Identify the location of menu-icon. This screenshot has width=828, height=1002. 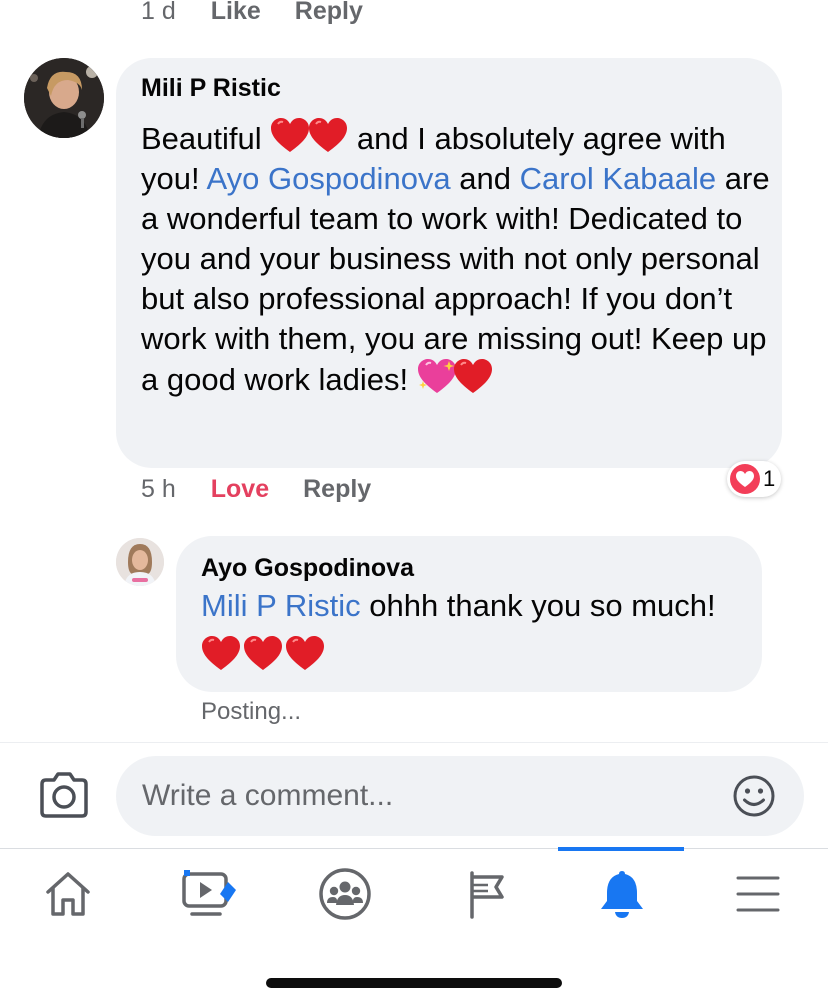
(758, 894).